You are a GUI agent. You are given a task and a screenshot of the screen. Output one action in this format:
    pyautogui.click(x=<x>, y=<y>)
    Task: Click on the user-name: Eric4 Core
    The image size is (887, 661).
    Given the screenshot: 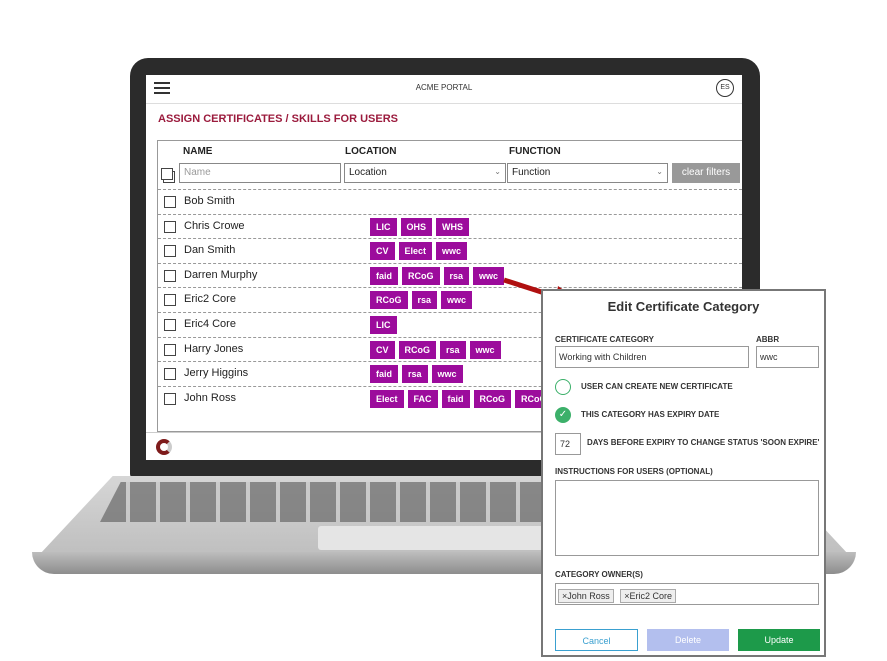 What is the action you would take?
    pyautogui.click(x=210, y=324)
    